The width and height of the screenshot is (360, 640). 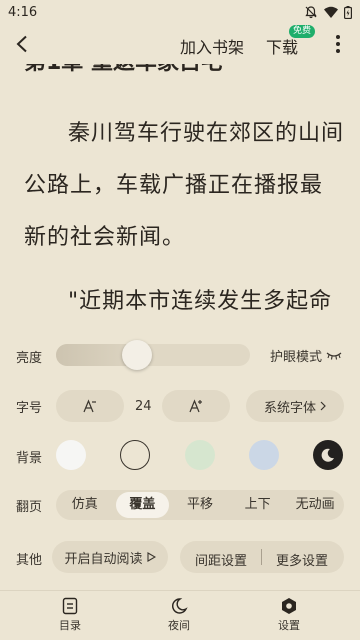 What do you see at coordinates (289, 615) in the screenshot?
I see `nav-settings: 设置` at bounding box center [289, 615].